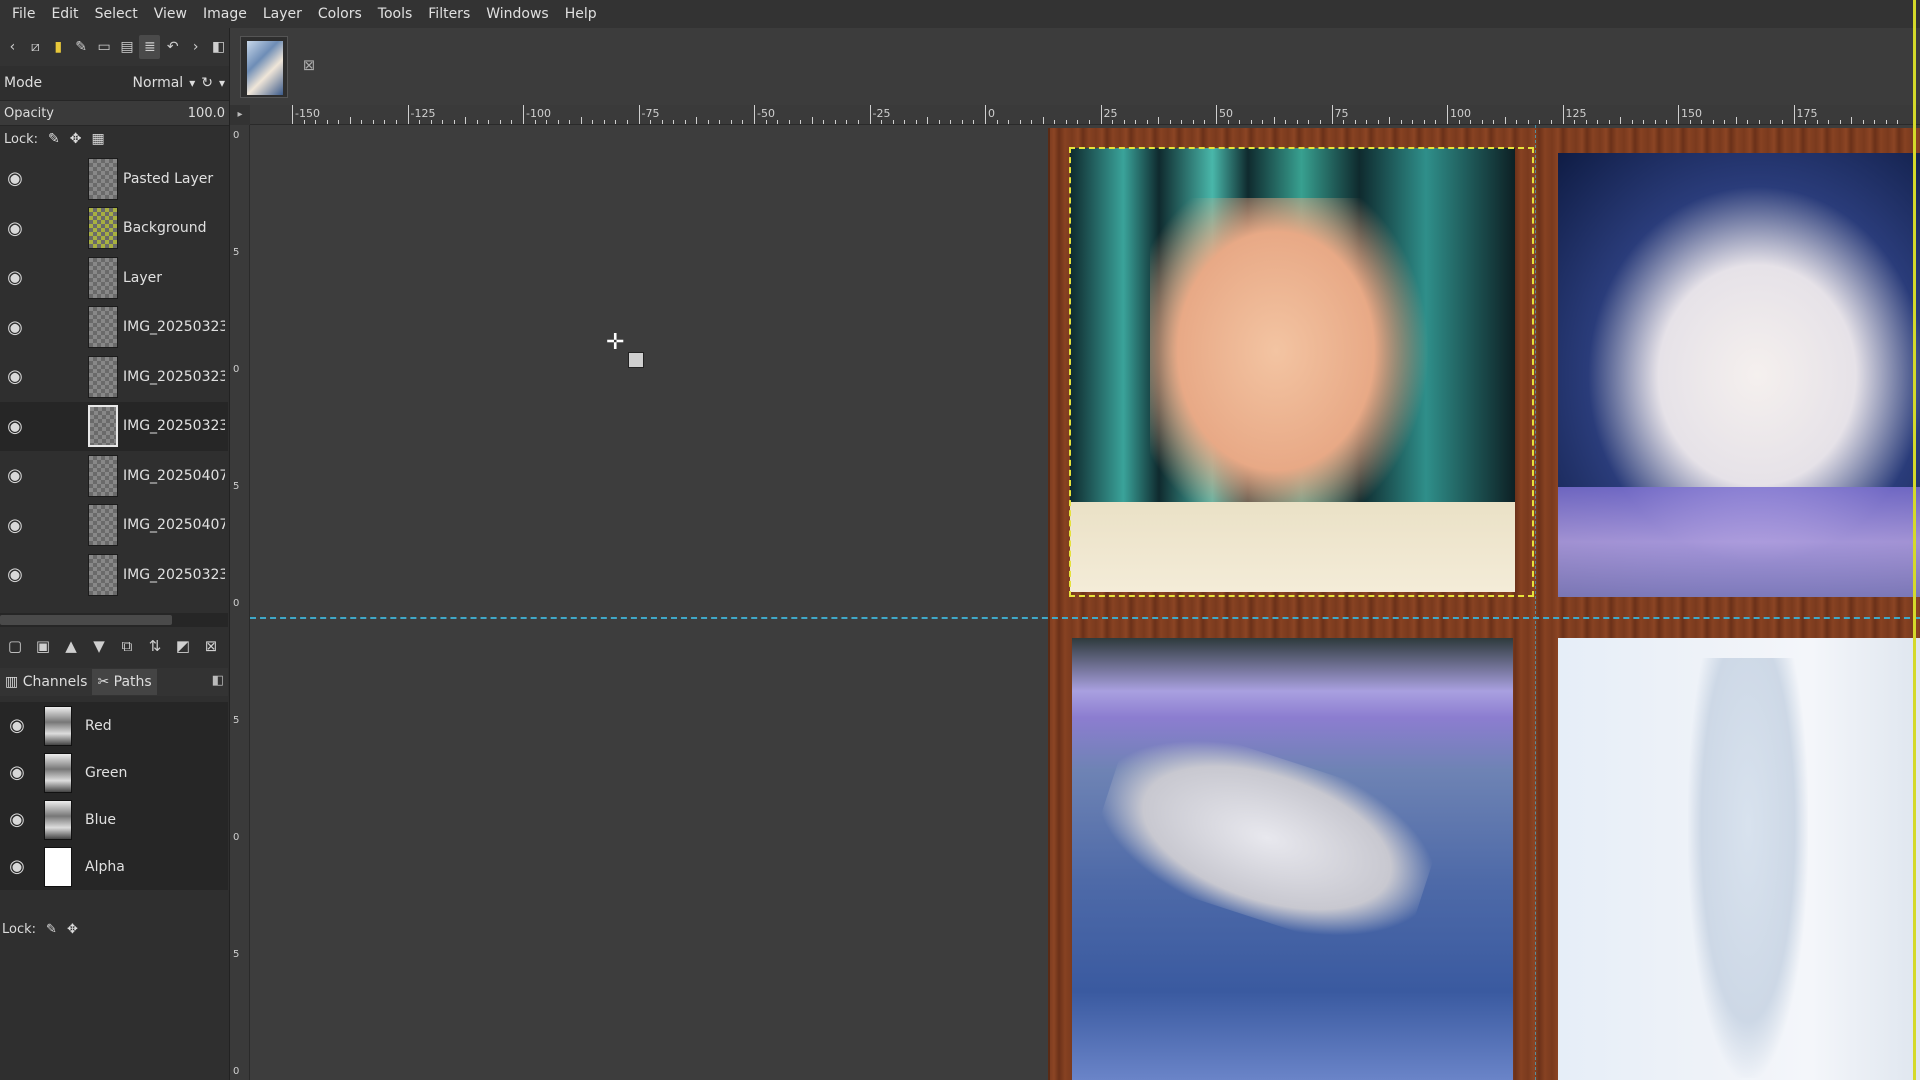 This screenshot has width=1920, height=1080. Describe the element at coordinates (29, 113) in the screenshot. I see `opacity-label: Opacity` at that location.